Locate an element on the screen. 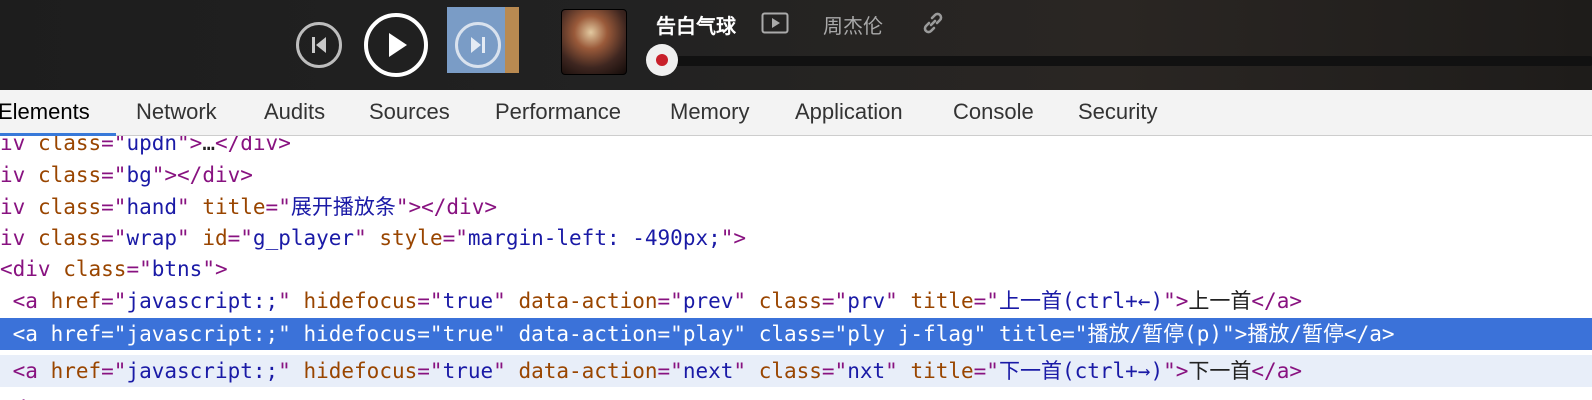  previous-track-button is located at coordinates (319, 45).